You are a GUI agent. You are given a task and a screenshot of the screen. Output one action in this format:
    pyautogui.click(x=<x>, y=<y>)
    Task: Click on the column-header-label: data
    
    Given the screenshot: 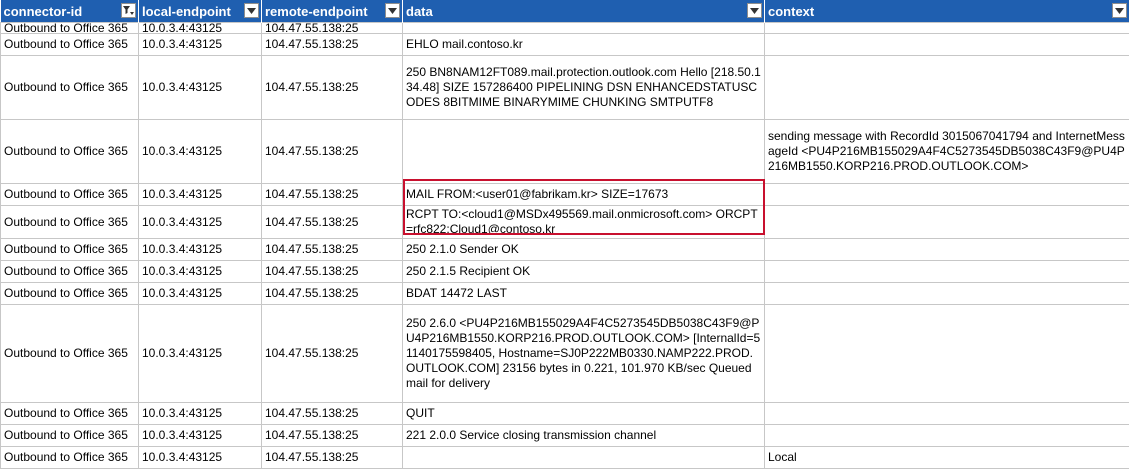 What is the action you would take?
    pyautogui.click(x=419, y=11)
    